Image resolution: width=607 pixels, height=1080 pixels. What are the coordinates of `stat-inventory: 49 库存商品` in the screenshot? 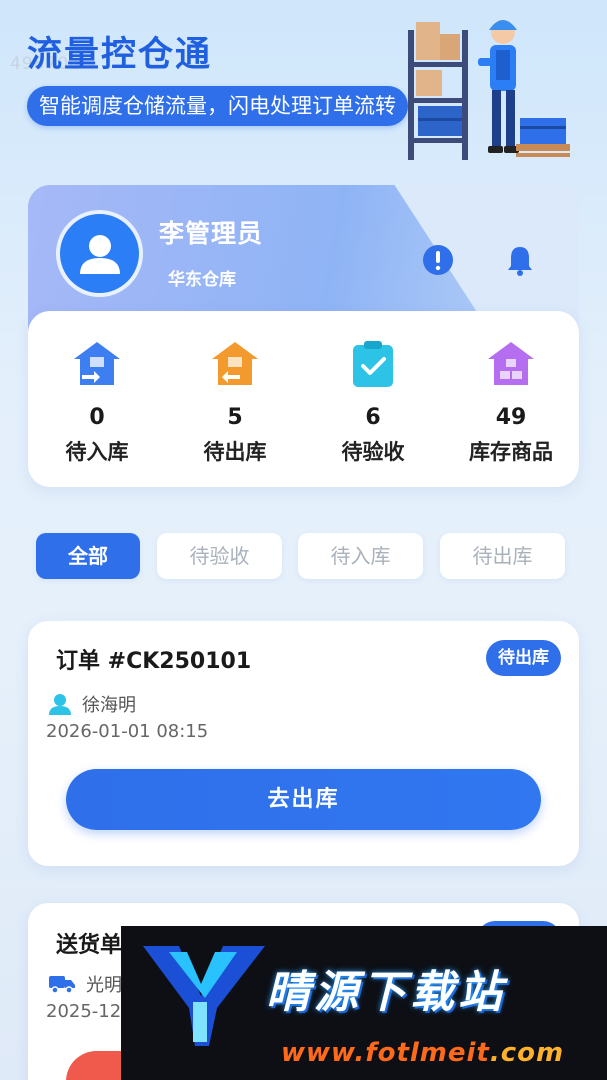 It's located at (511, 399).